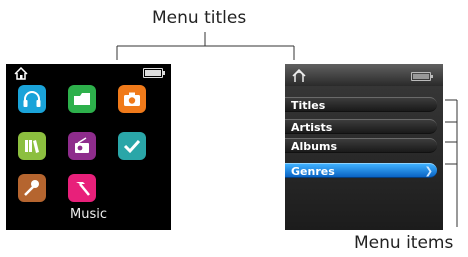 Image resolution: width=468 pixels, height=257 pixels. What do you see at coordinates (361, 170) in the screenshot?
I see `menu-item-genres: Genres ❯` at bounding box center [361, 170].